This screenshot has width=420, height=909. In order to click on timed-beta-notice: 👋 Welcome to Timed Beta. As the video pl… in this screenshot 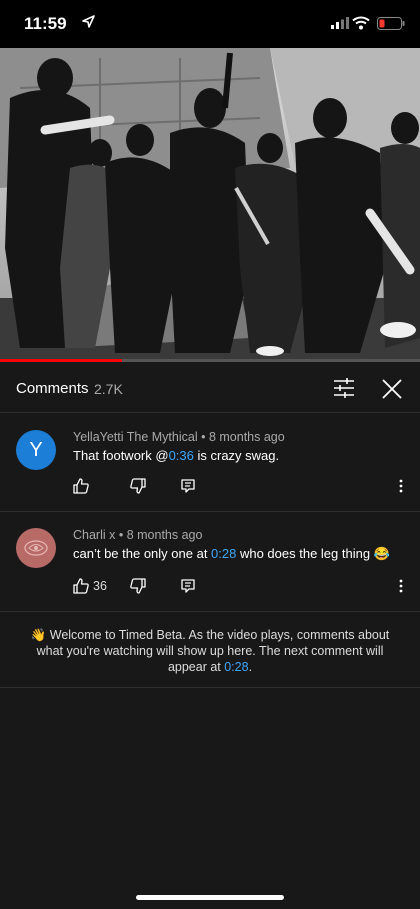, I will do `click(210, 651)`.